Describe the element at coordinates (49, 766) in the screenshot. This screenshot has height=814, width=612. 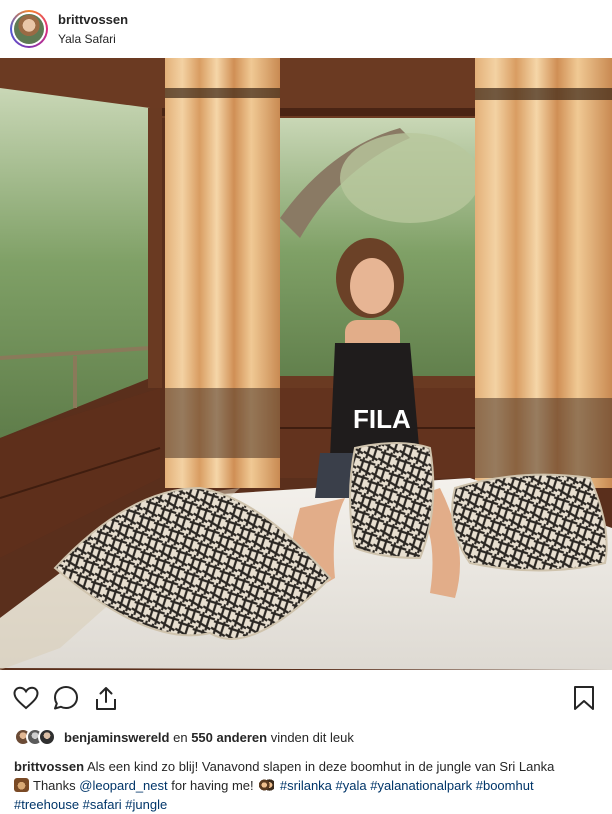
I see `caption-username: brittvossen` at that location.